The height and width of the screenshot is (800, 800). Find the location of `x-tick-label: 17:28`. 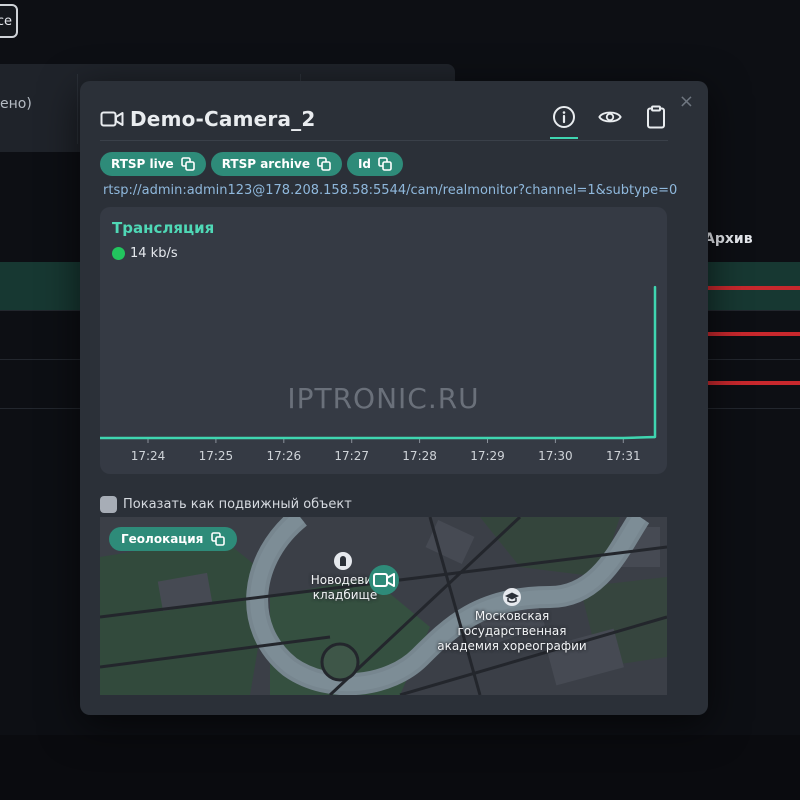

x-tick-label: 17:28 is located at coordinates (419, 456).